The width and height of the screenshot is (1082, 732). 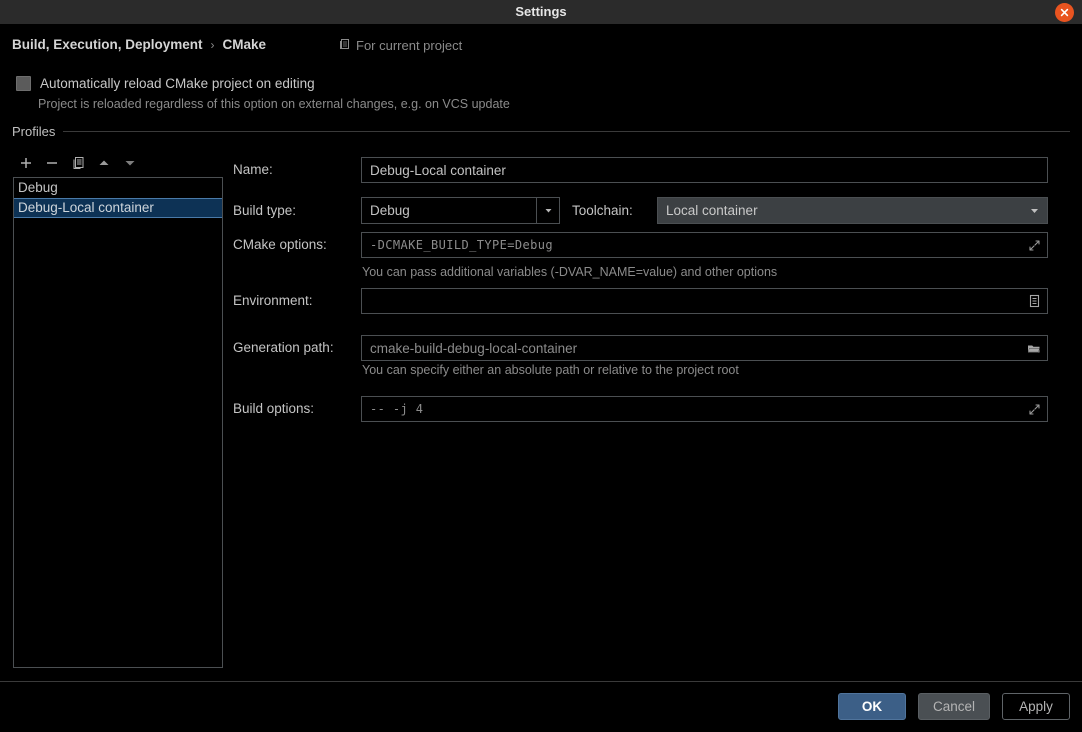 What do you see at coordinates (704, 301) in the screenshot?
I see `environment-input` at bounding box center [704, 301].